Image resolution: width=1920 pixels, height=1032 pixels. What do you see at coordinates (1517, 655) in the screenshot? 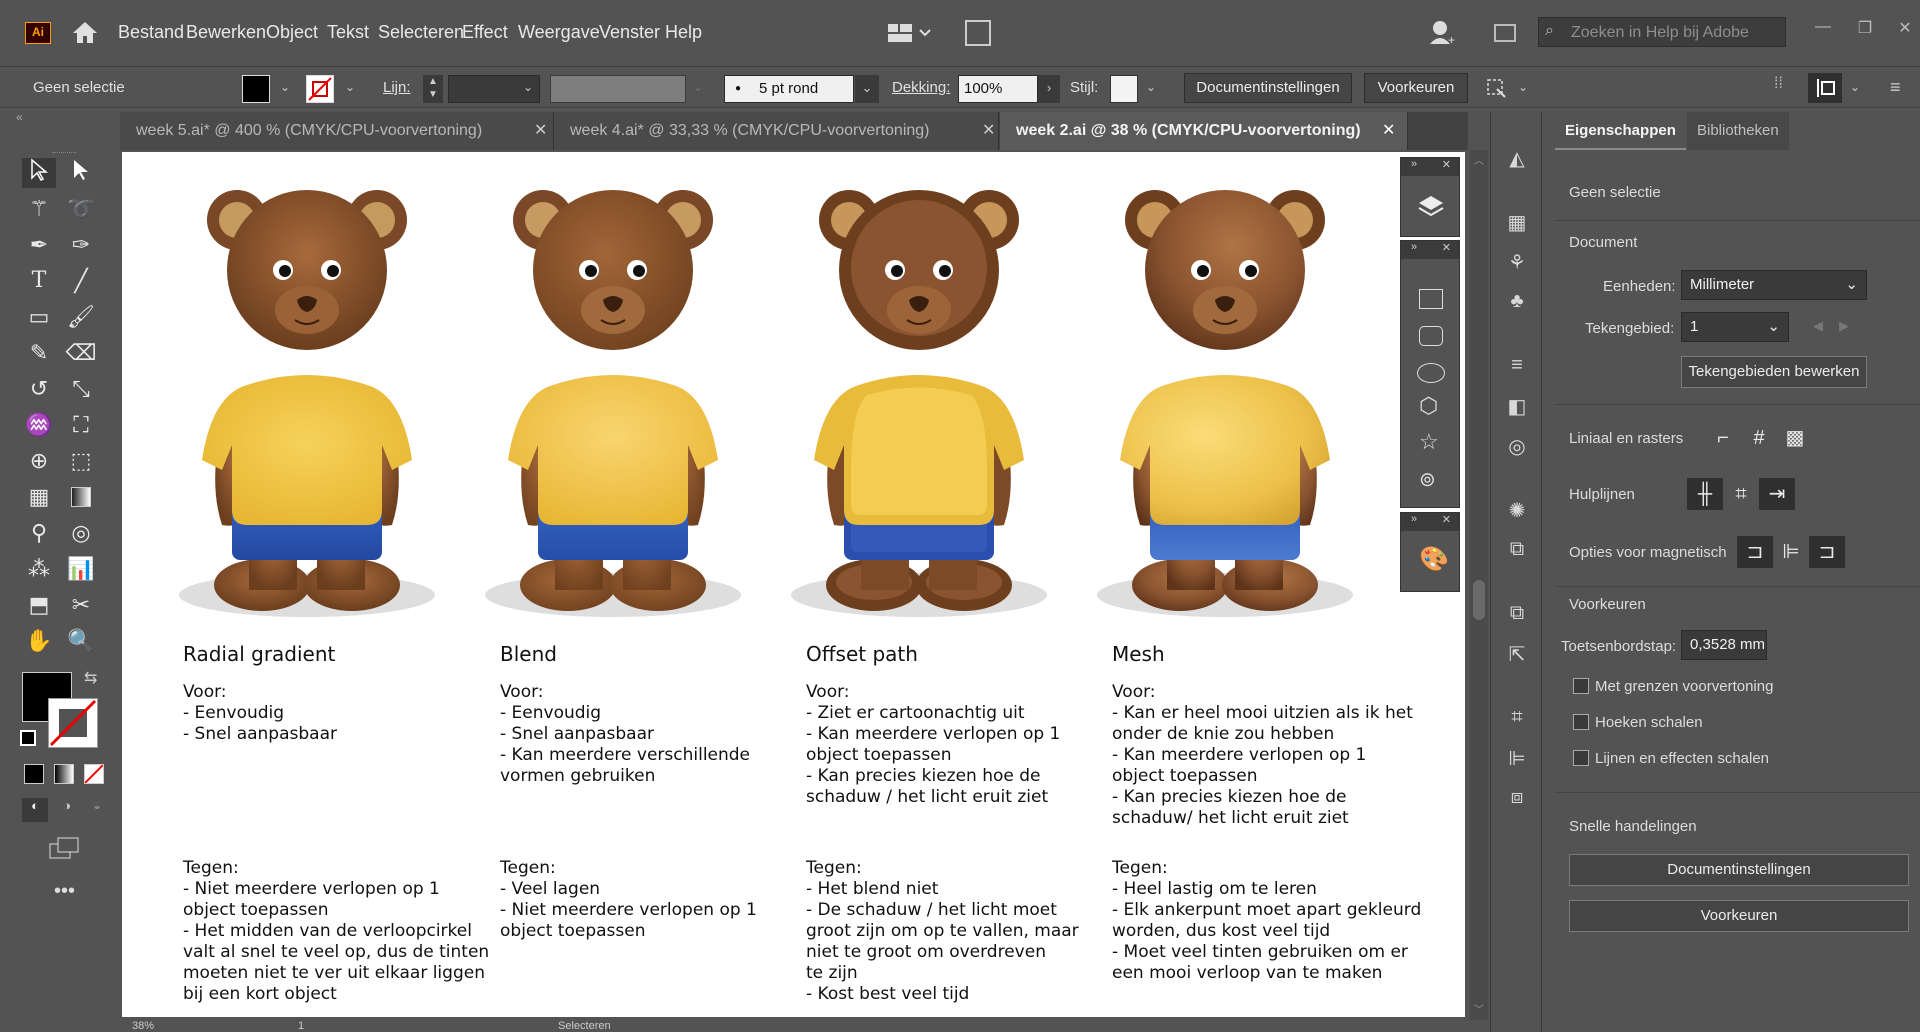
I see `export-icon: ⇱` at bounding box center [1517, 655].